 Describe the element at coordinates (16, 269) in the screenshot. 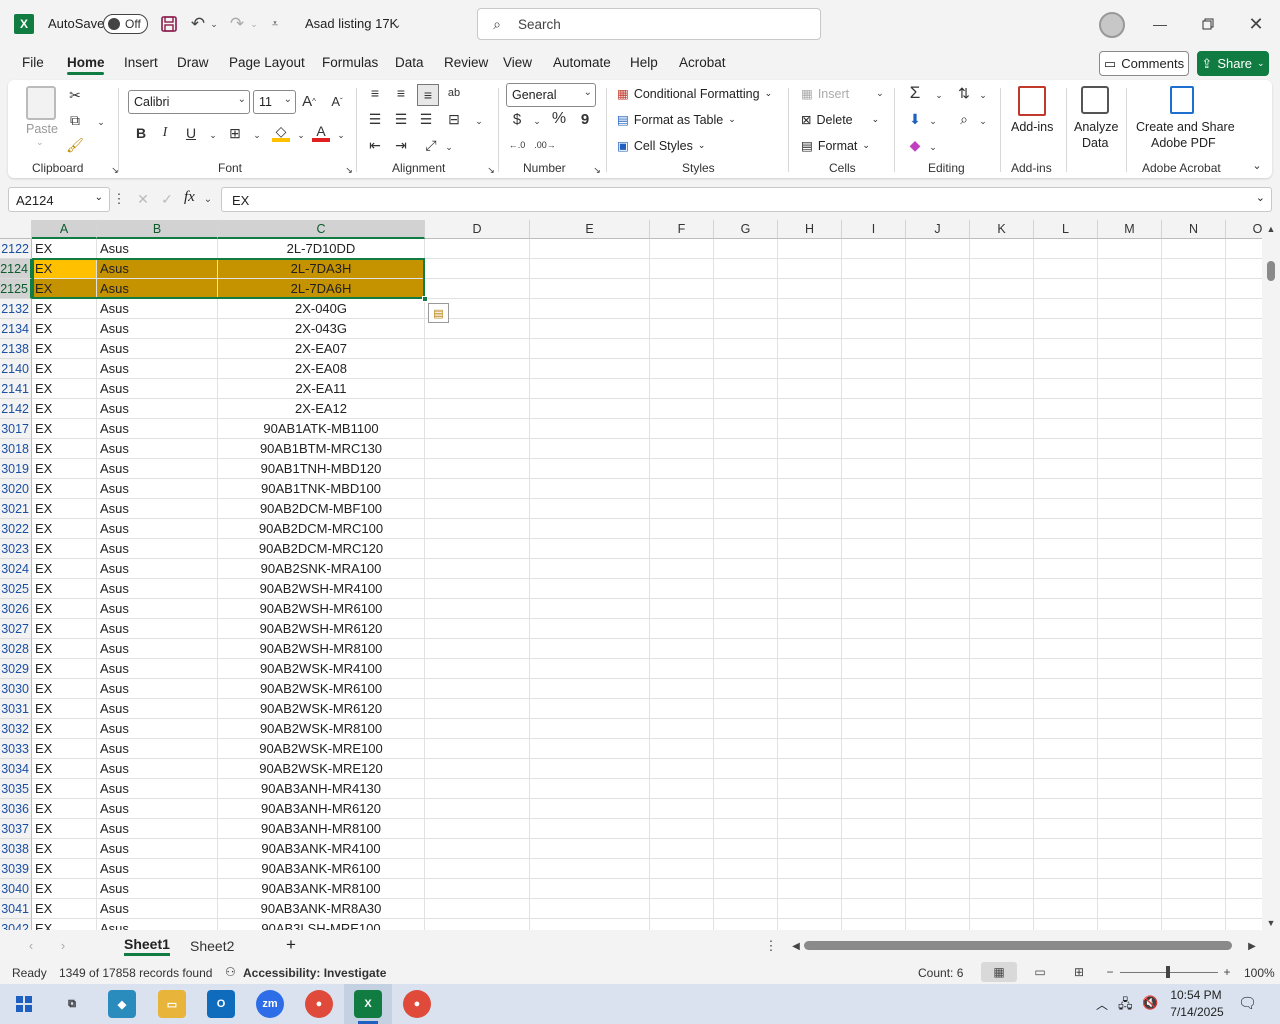

I see `row-header: 2124` at that location.